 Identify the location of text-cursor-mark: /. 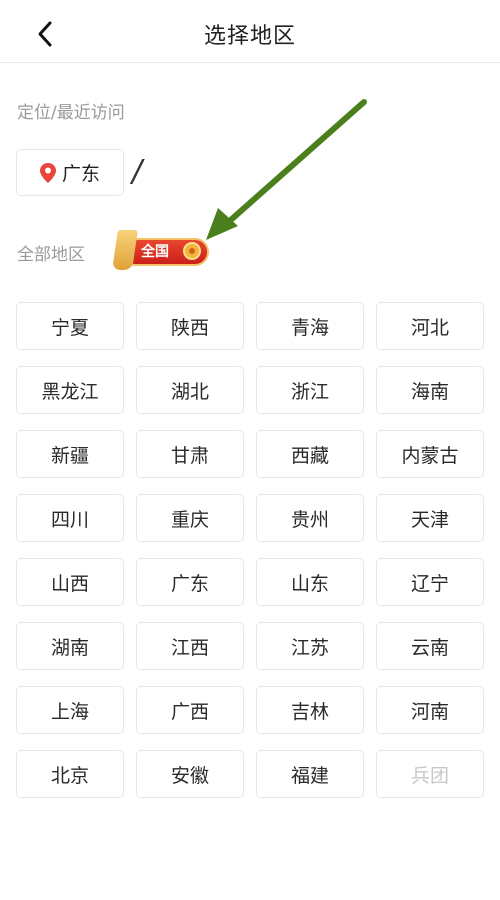
(137, 171).